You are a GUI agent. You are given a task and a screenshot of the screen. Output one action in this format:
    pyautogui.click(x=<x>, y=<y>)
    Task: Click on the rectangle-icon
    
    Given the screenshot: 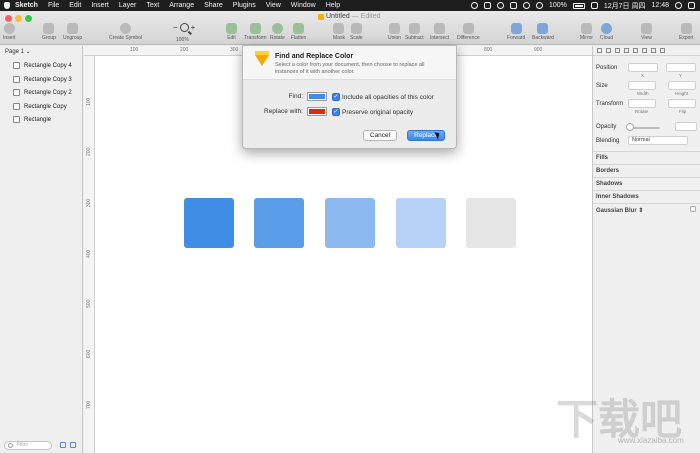 What is the action you would take?
    pyautogui.click(x=16, y=65)
    